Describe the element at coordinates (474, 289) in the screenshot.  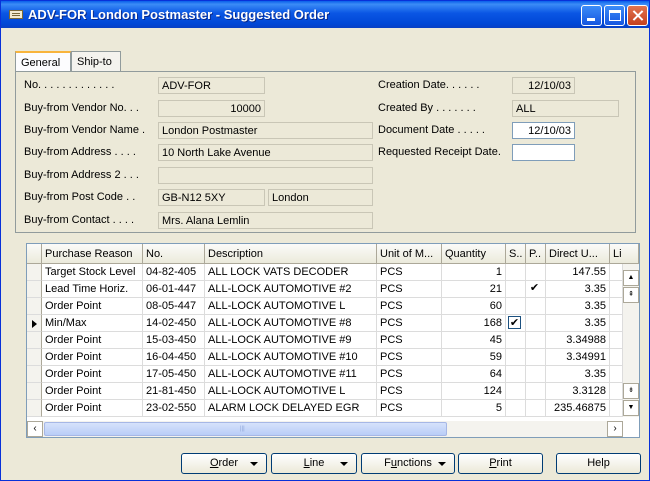
I see `cell-quantity: 21` at that location.